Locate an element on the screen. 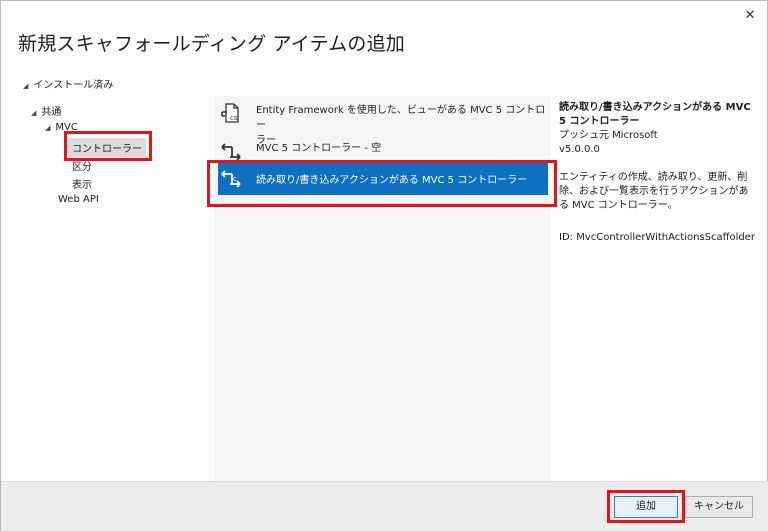 This screenshot has height=531, width=768. tree-item-view: 表示 is located at coordinates (82, 183).